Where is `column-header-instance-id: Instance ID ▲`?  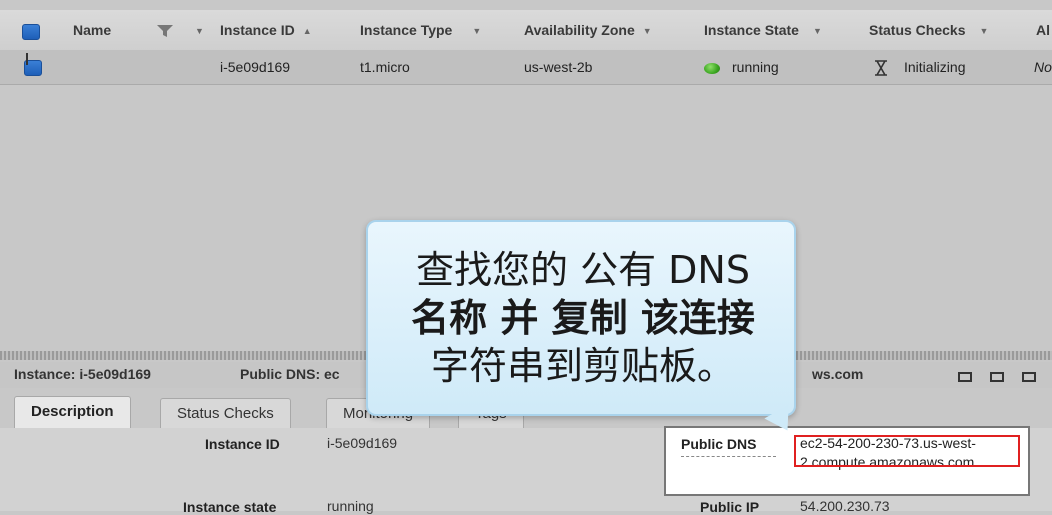
column-header-instance-id: Instance ID ▲ is located at coordinates (266, 30).